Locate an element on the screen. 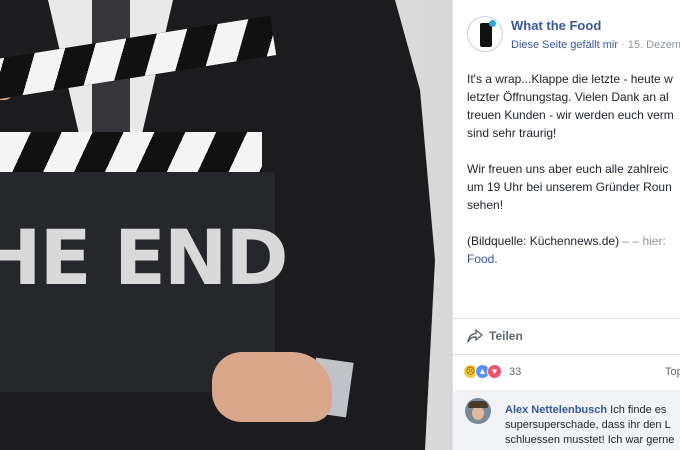 The width and height of the screenshot is (680, 450). commenter-avatar is located at coordinates (478, 411).